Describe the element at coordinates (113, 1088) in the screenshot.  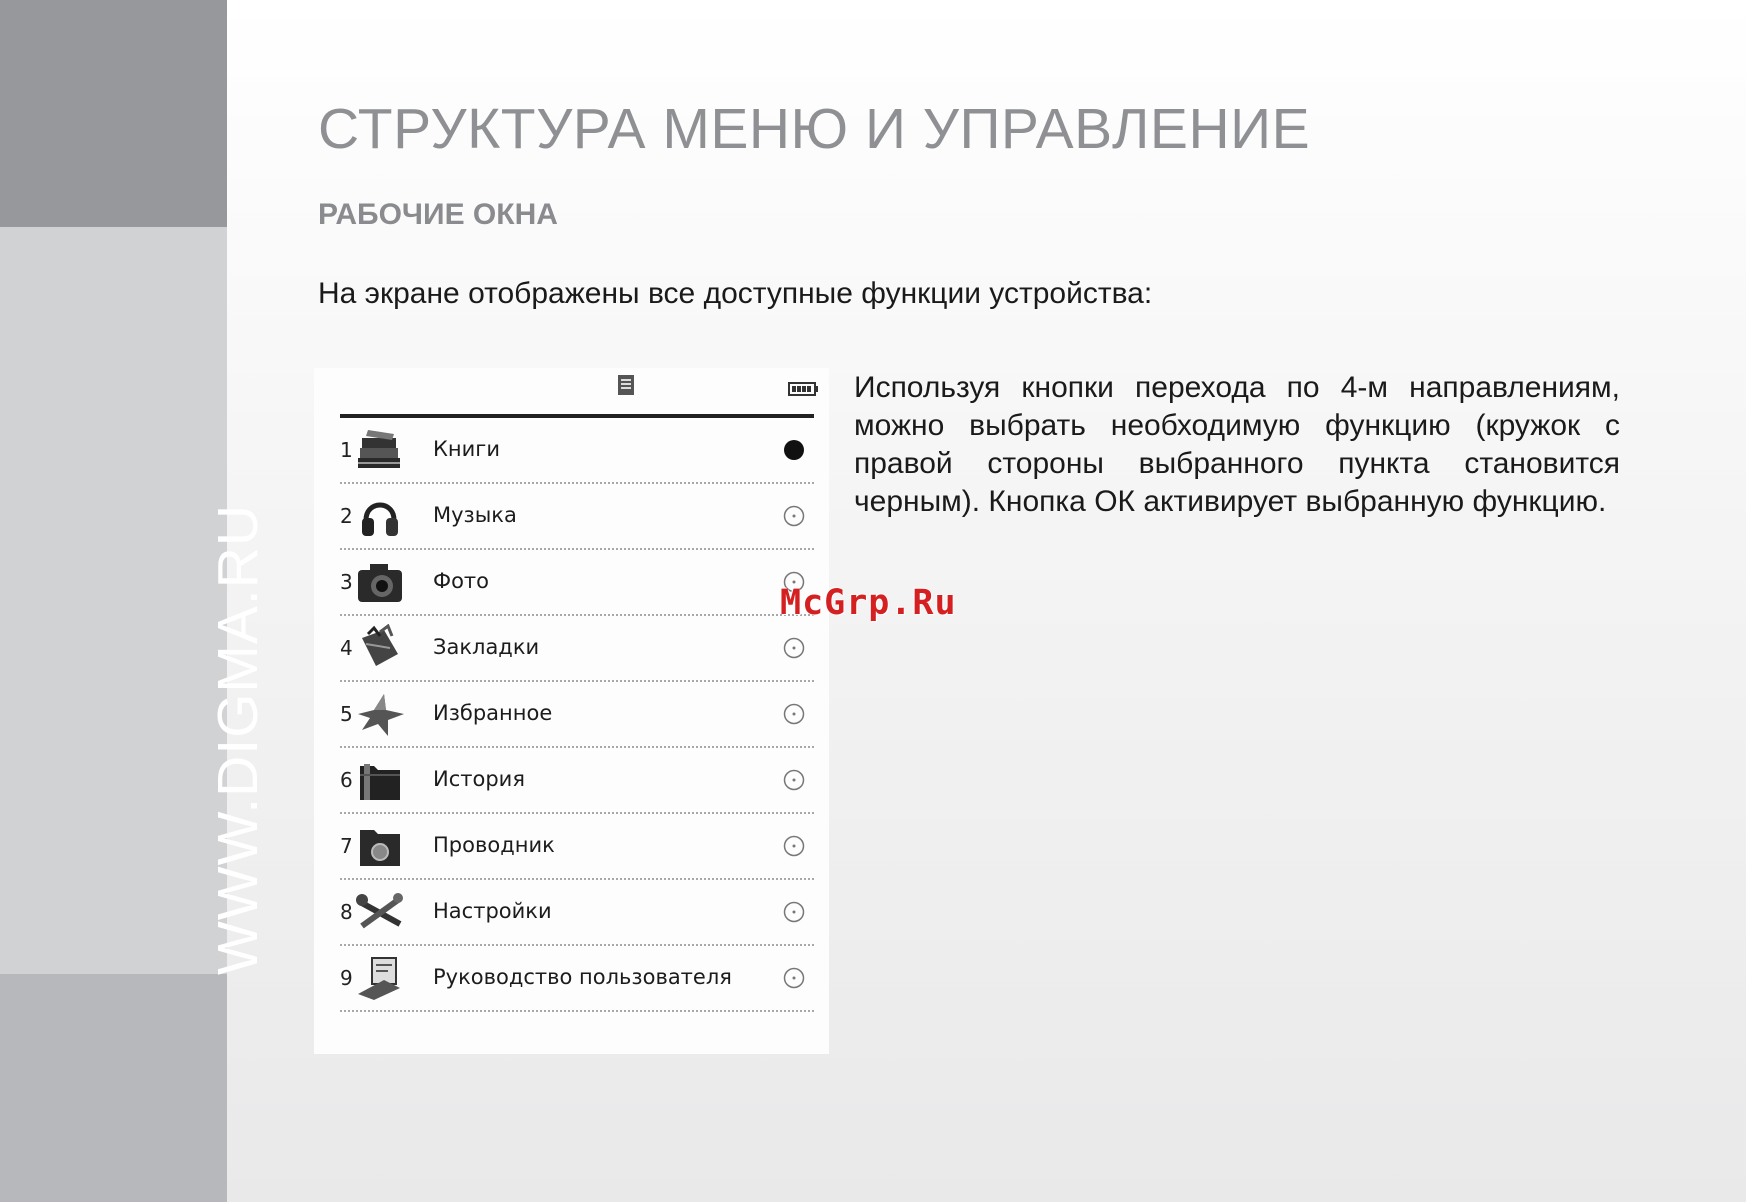
I see `sidebar-bottom-block` at that location.